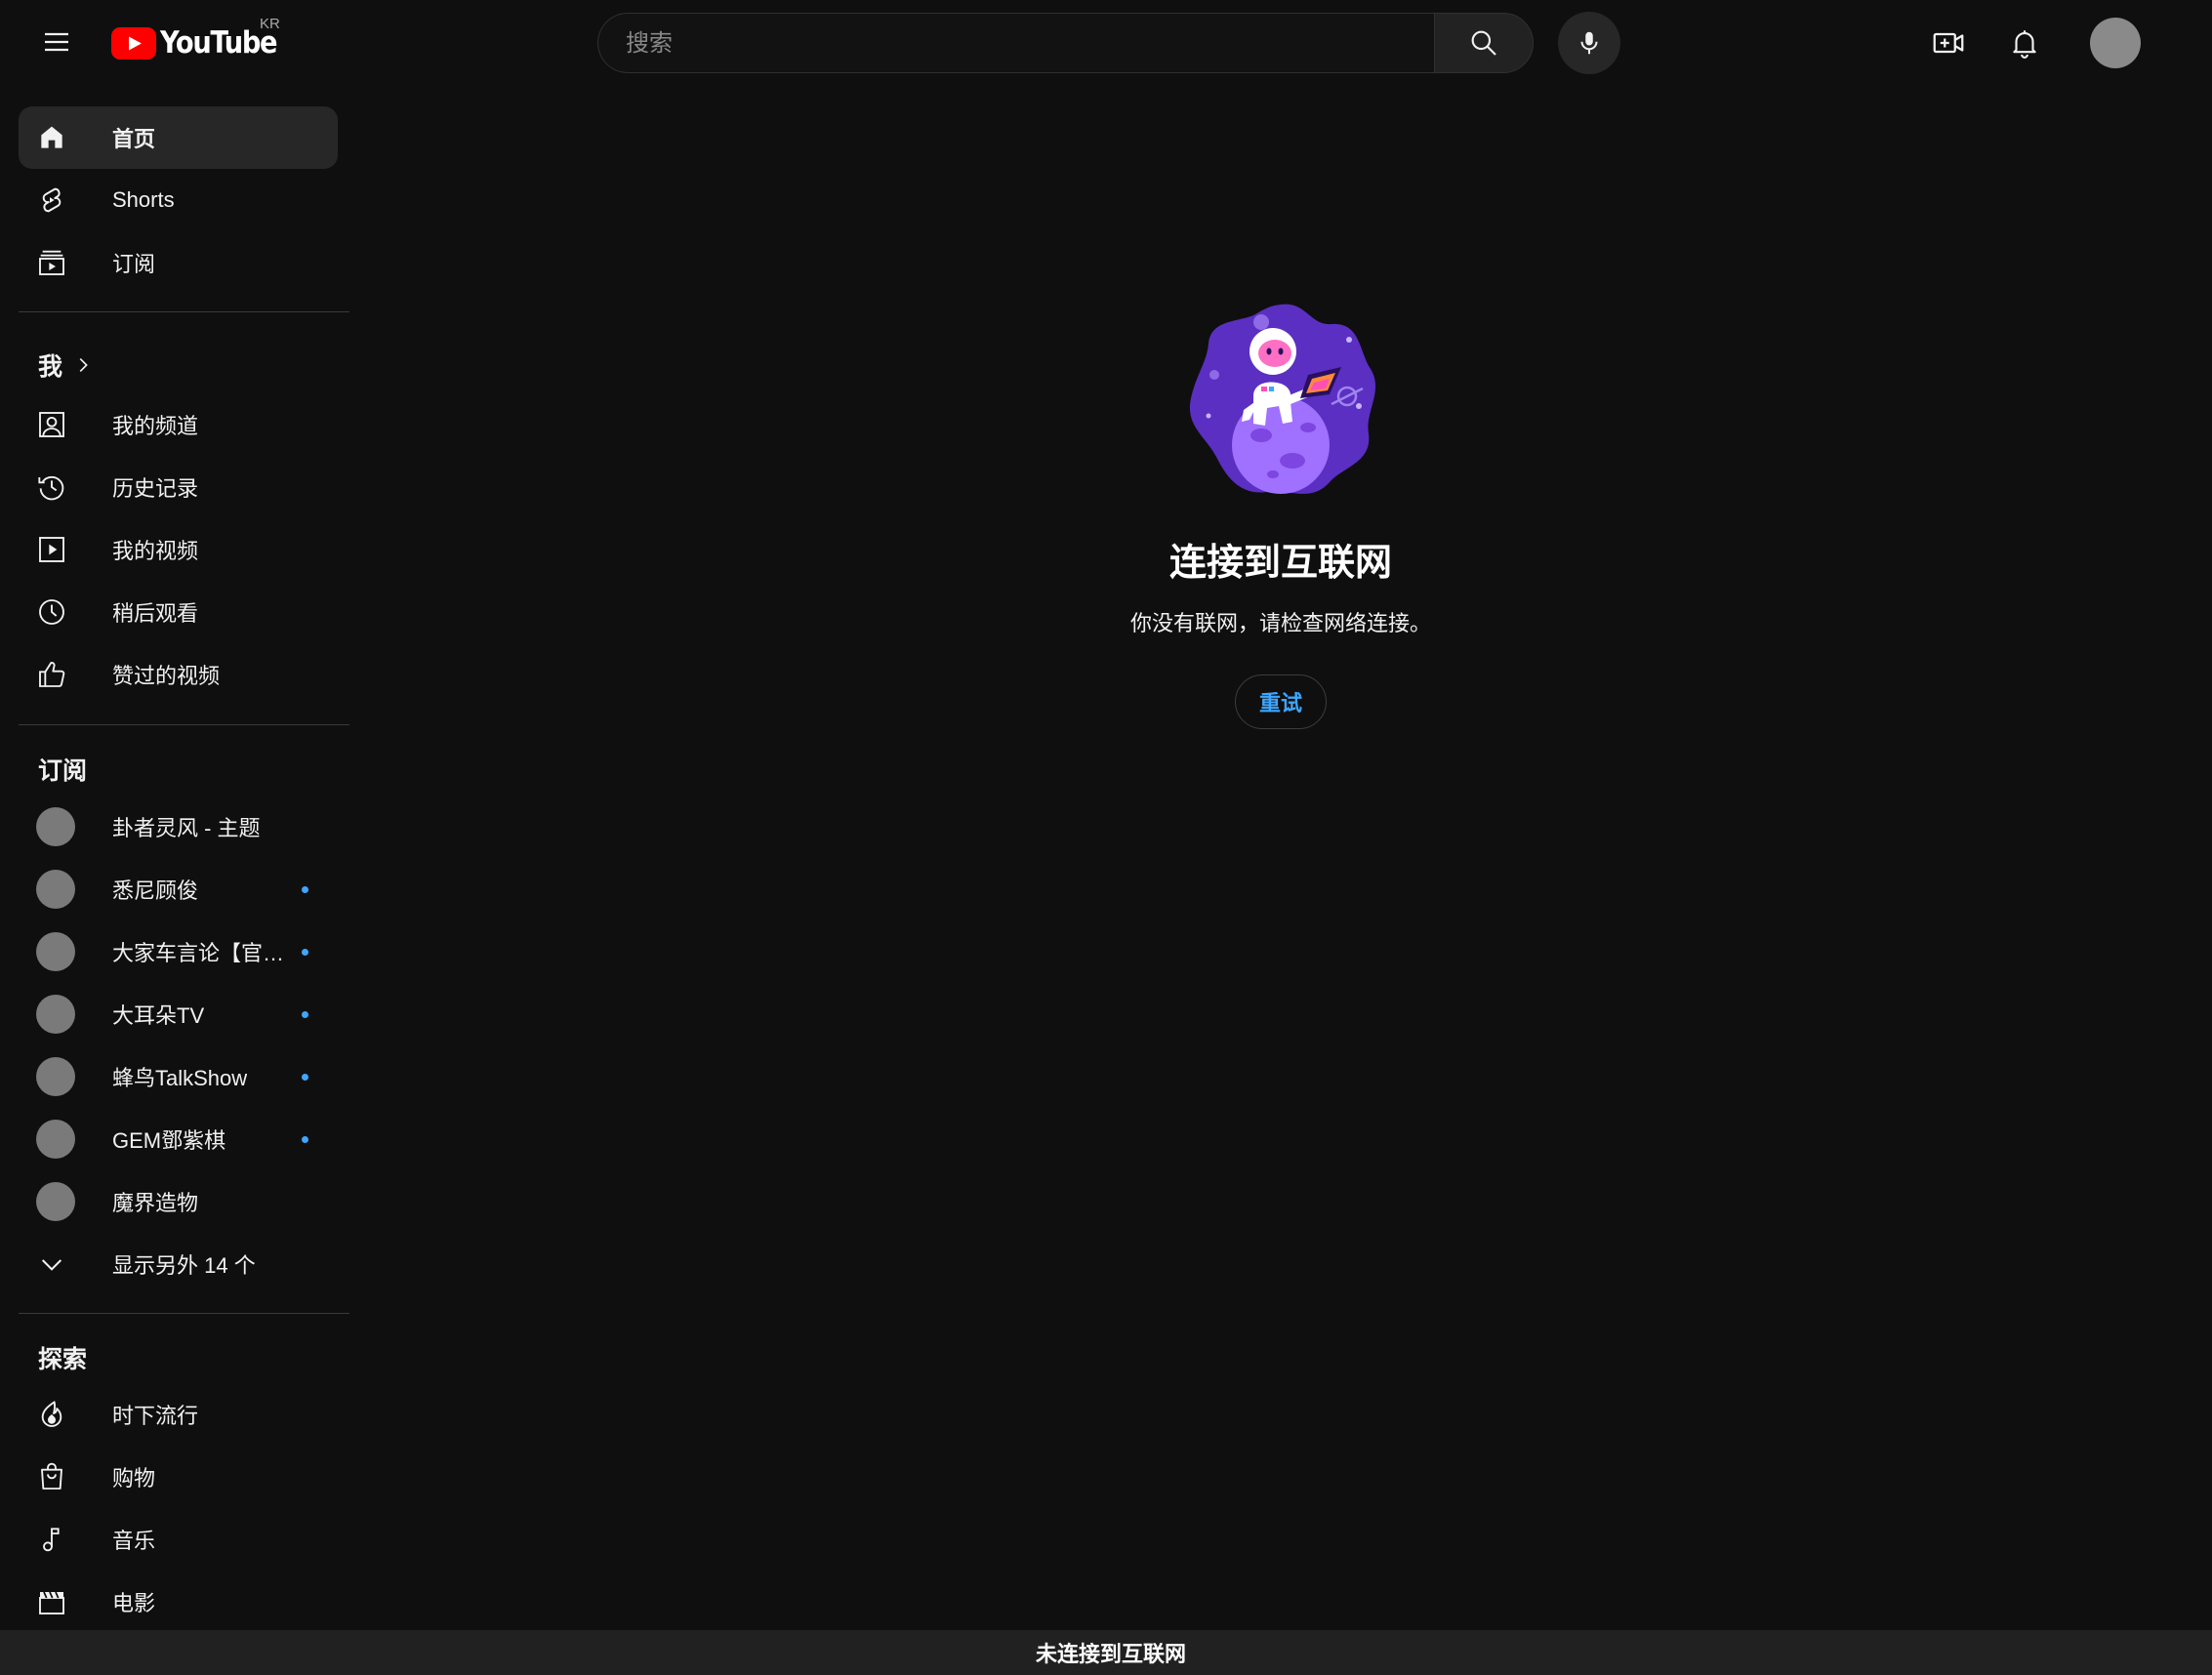 The height and width of the screenshot is (1675, 2212). I want to click on clock-icon, so click(51, 612).